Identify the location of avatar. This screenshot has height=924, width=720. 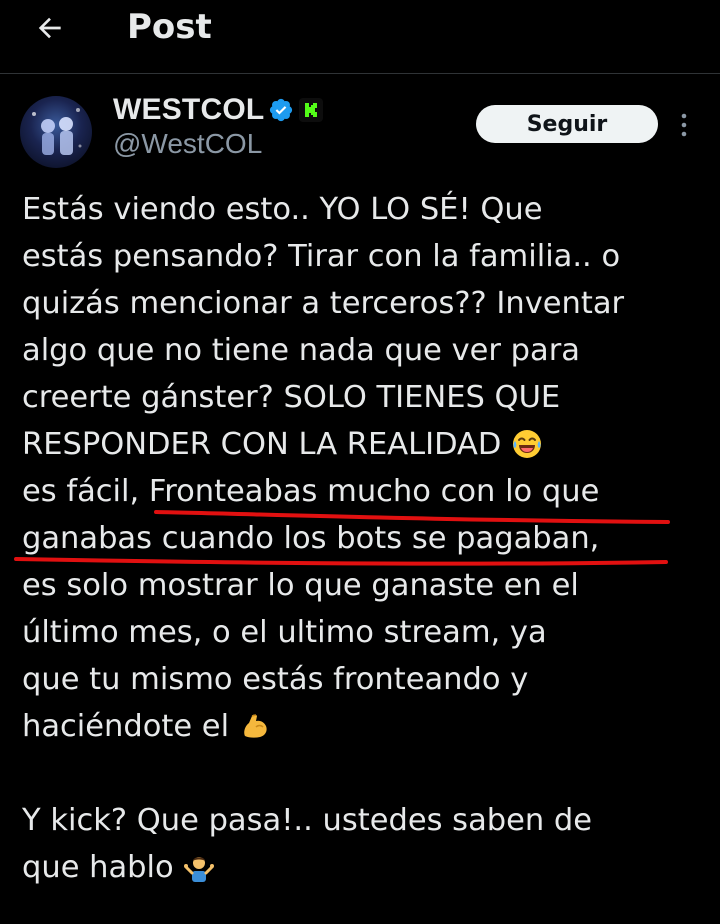
(56, 132).